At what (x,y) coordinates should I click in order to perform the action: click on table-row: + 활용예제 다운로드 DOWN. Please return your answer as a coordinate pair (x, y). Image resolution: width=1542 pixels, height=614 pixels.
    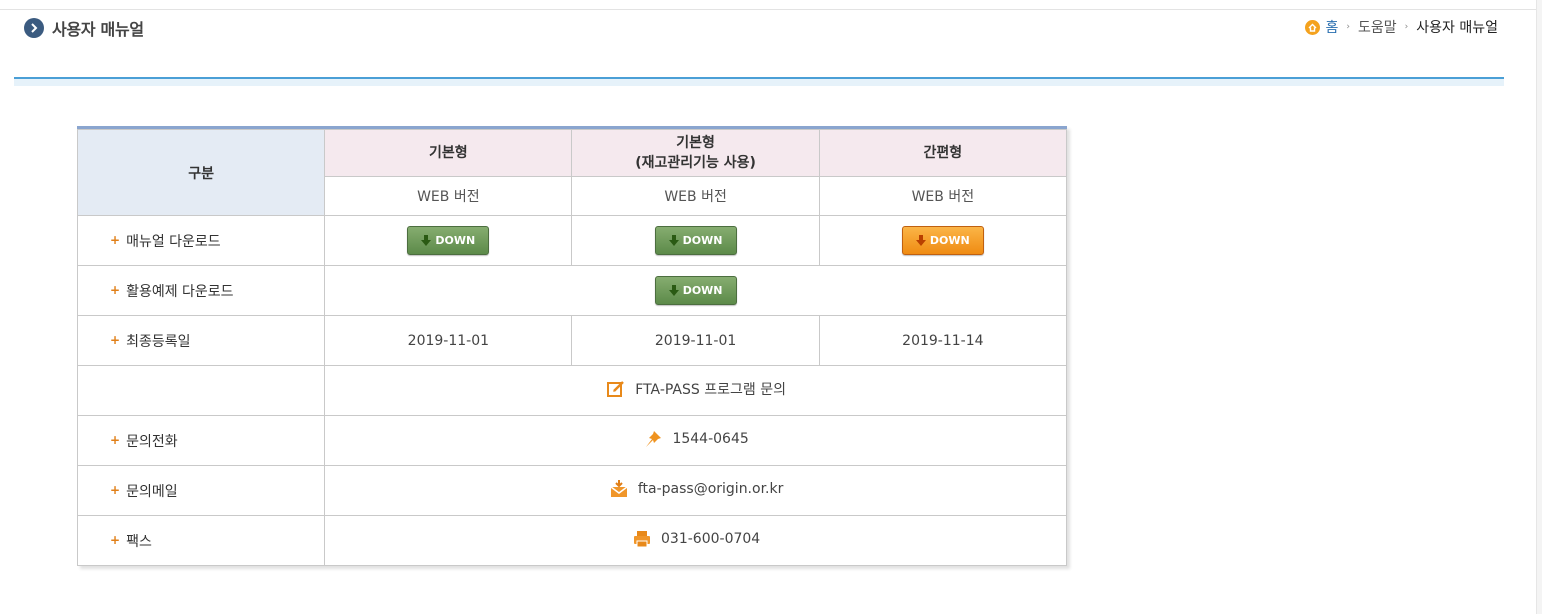
    Looking at the image, I should click on (571, 290).